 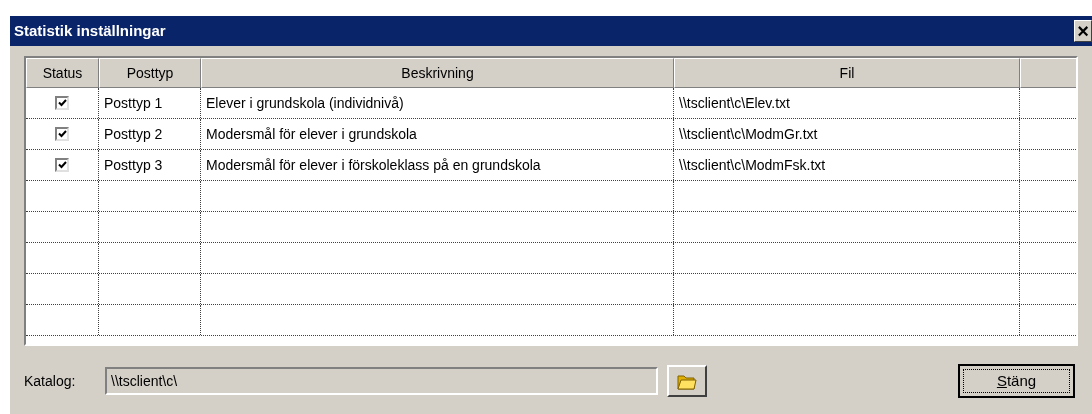 I want to click on table-cell: Elever i grundskola (individnivå), so click(x=437, y=103).